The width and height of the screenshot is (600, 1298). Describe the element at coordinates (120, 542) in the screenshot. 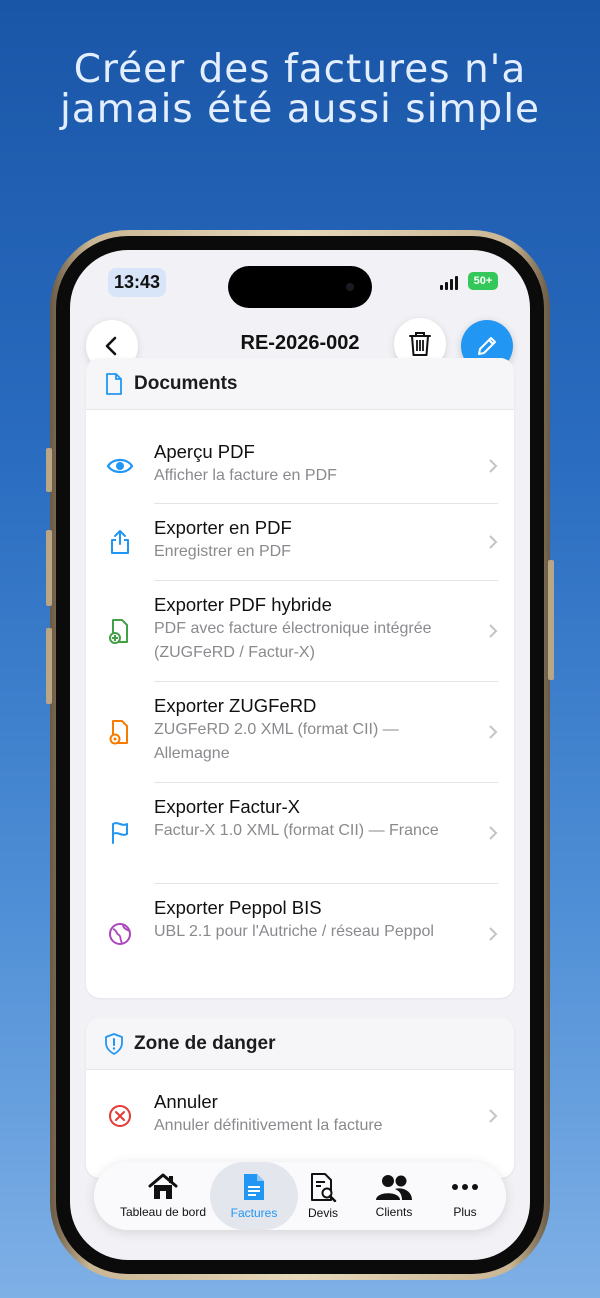

I see `share-icon` at that location.